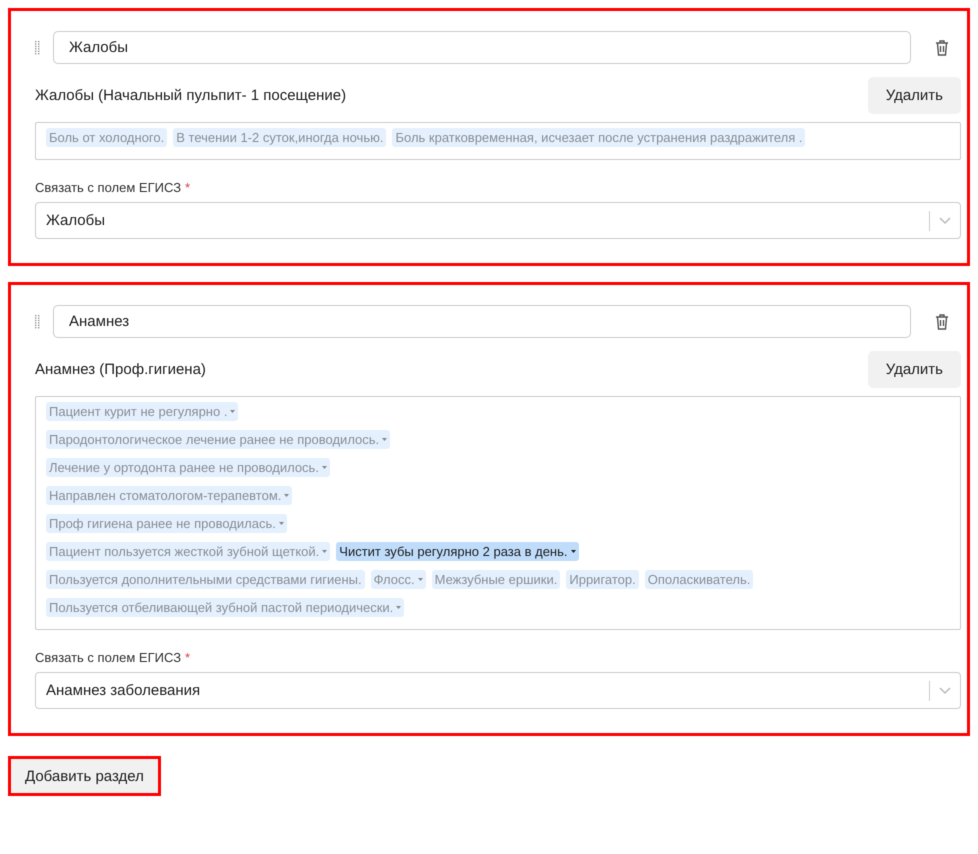  I want to click on phrase-tag: Флосс., so click(398, 579).